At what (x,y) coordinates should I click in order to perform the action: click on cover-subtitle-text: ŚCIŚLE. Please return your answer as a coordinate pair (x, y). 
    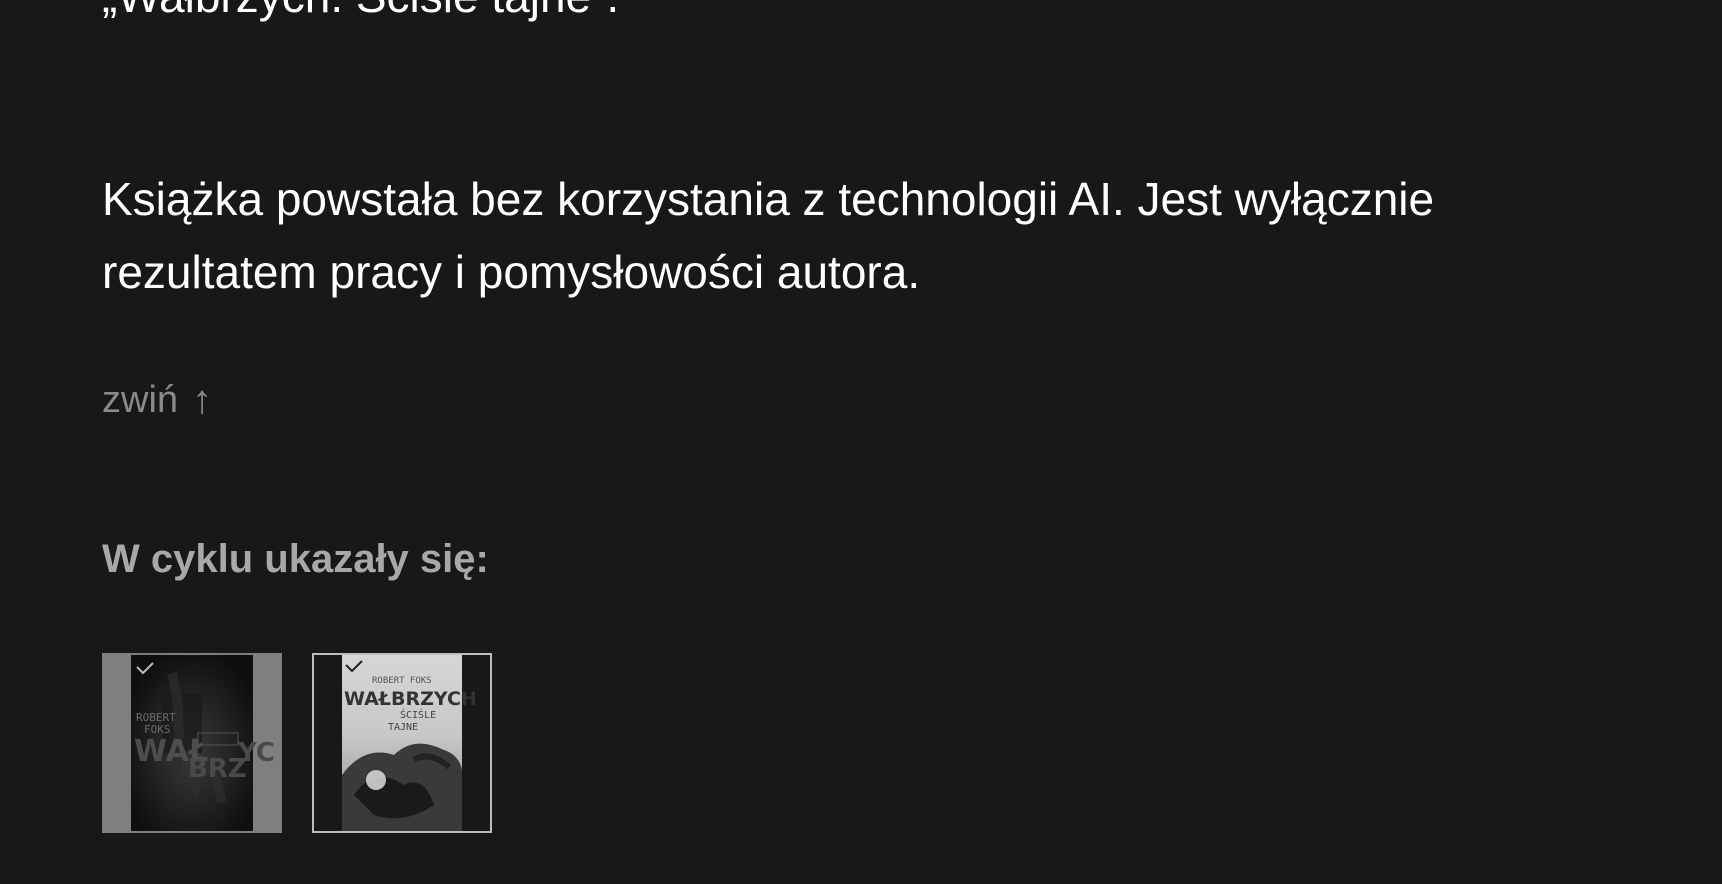
    Looking at the image, I should click on (418, 714).